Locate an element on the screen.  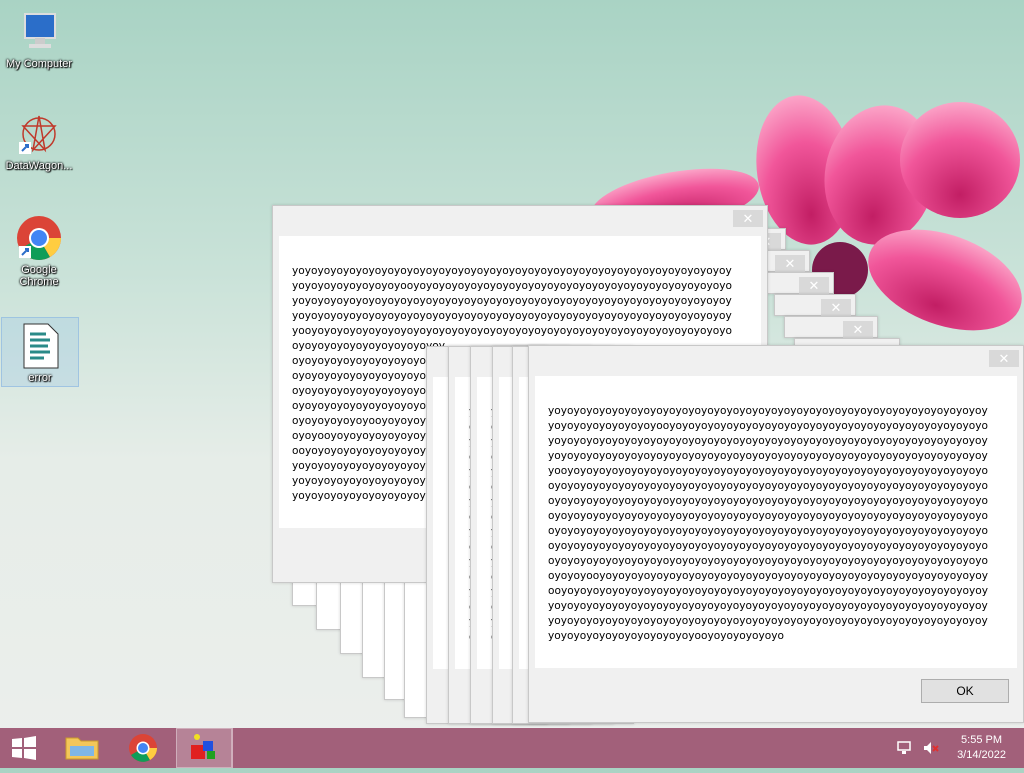
google-chrome-label: Google Chrome is located at coordinates (39, 276).